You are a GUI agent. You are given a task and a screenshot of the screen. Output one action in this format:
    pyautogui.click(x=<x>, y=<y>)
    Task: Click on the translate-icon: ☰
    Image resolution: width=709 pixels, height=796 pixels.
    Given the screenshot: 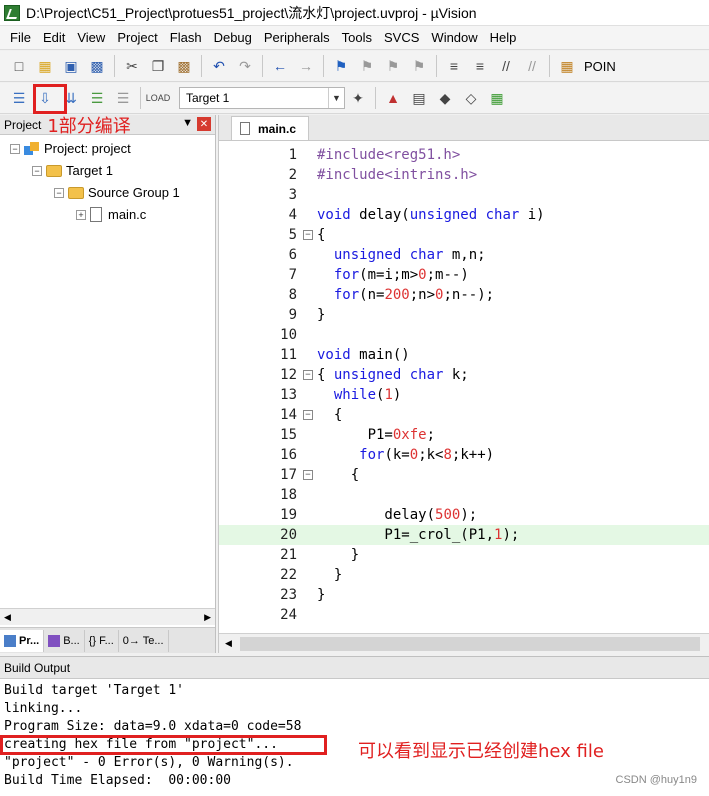 What is the action you would take?
    pyautogui.click(x=19, y=98)
    